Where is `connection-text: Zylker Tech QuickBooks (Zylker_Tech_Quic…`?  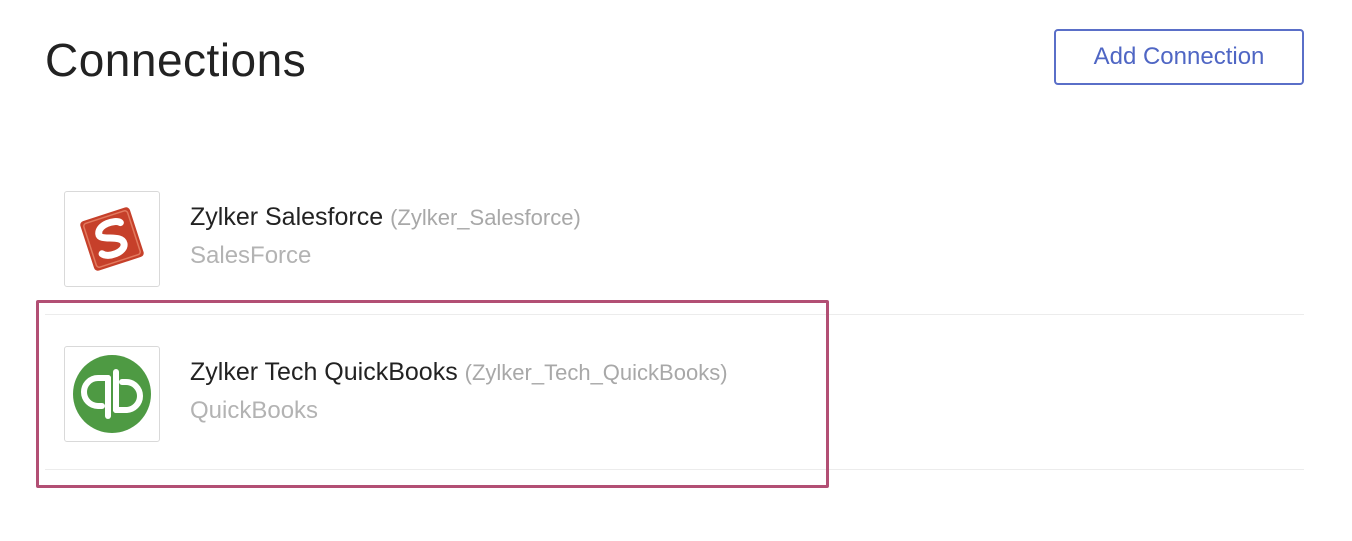 connection-text: Zylker Tech QuickBooks (Zylker_Tech_Quic… is located at coordinates (459, 391).